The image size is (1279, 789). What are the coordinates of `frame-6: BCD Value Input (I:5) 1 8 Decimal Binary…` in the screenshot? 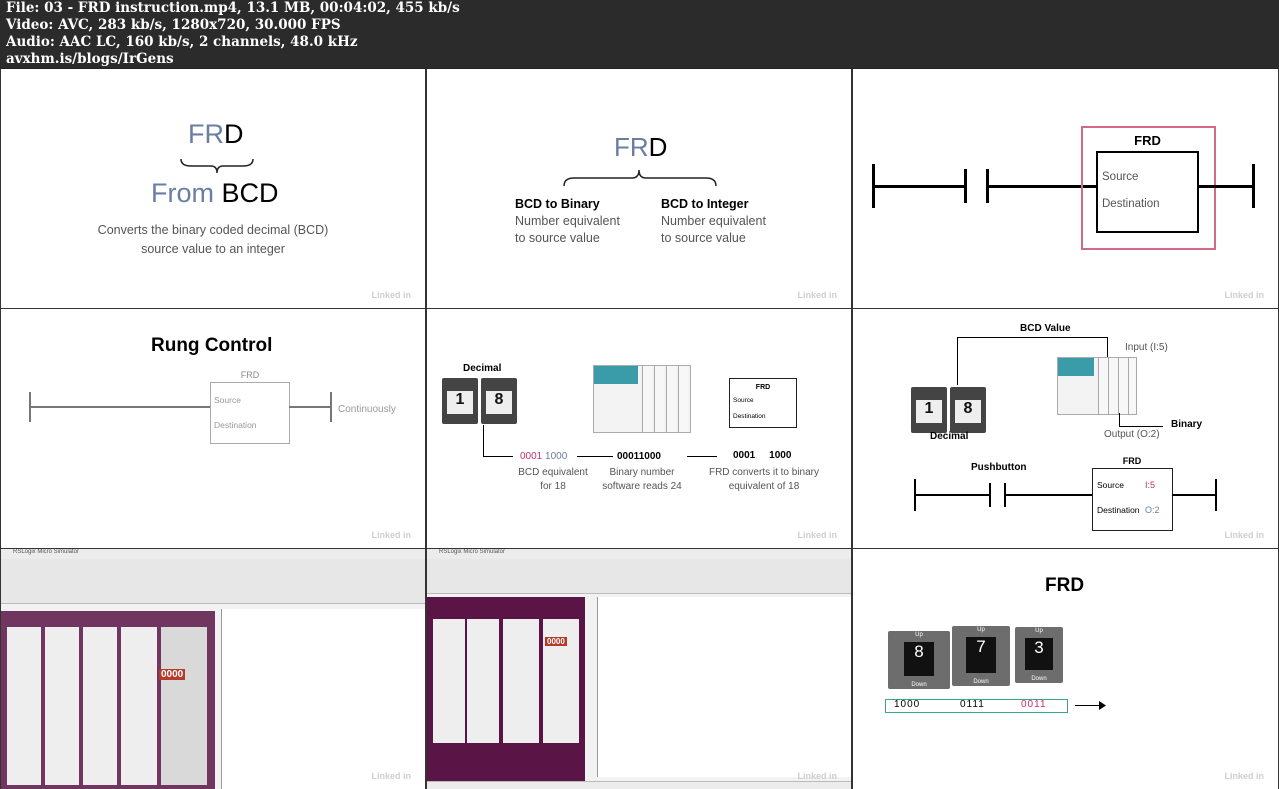 It's located at (1065, 428).